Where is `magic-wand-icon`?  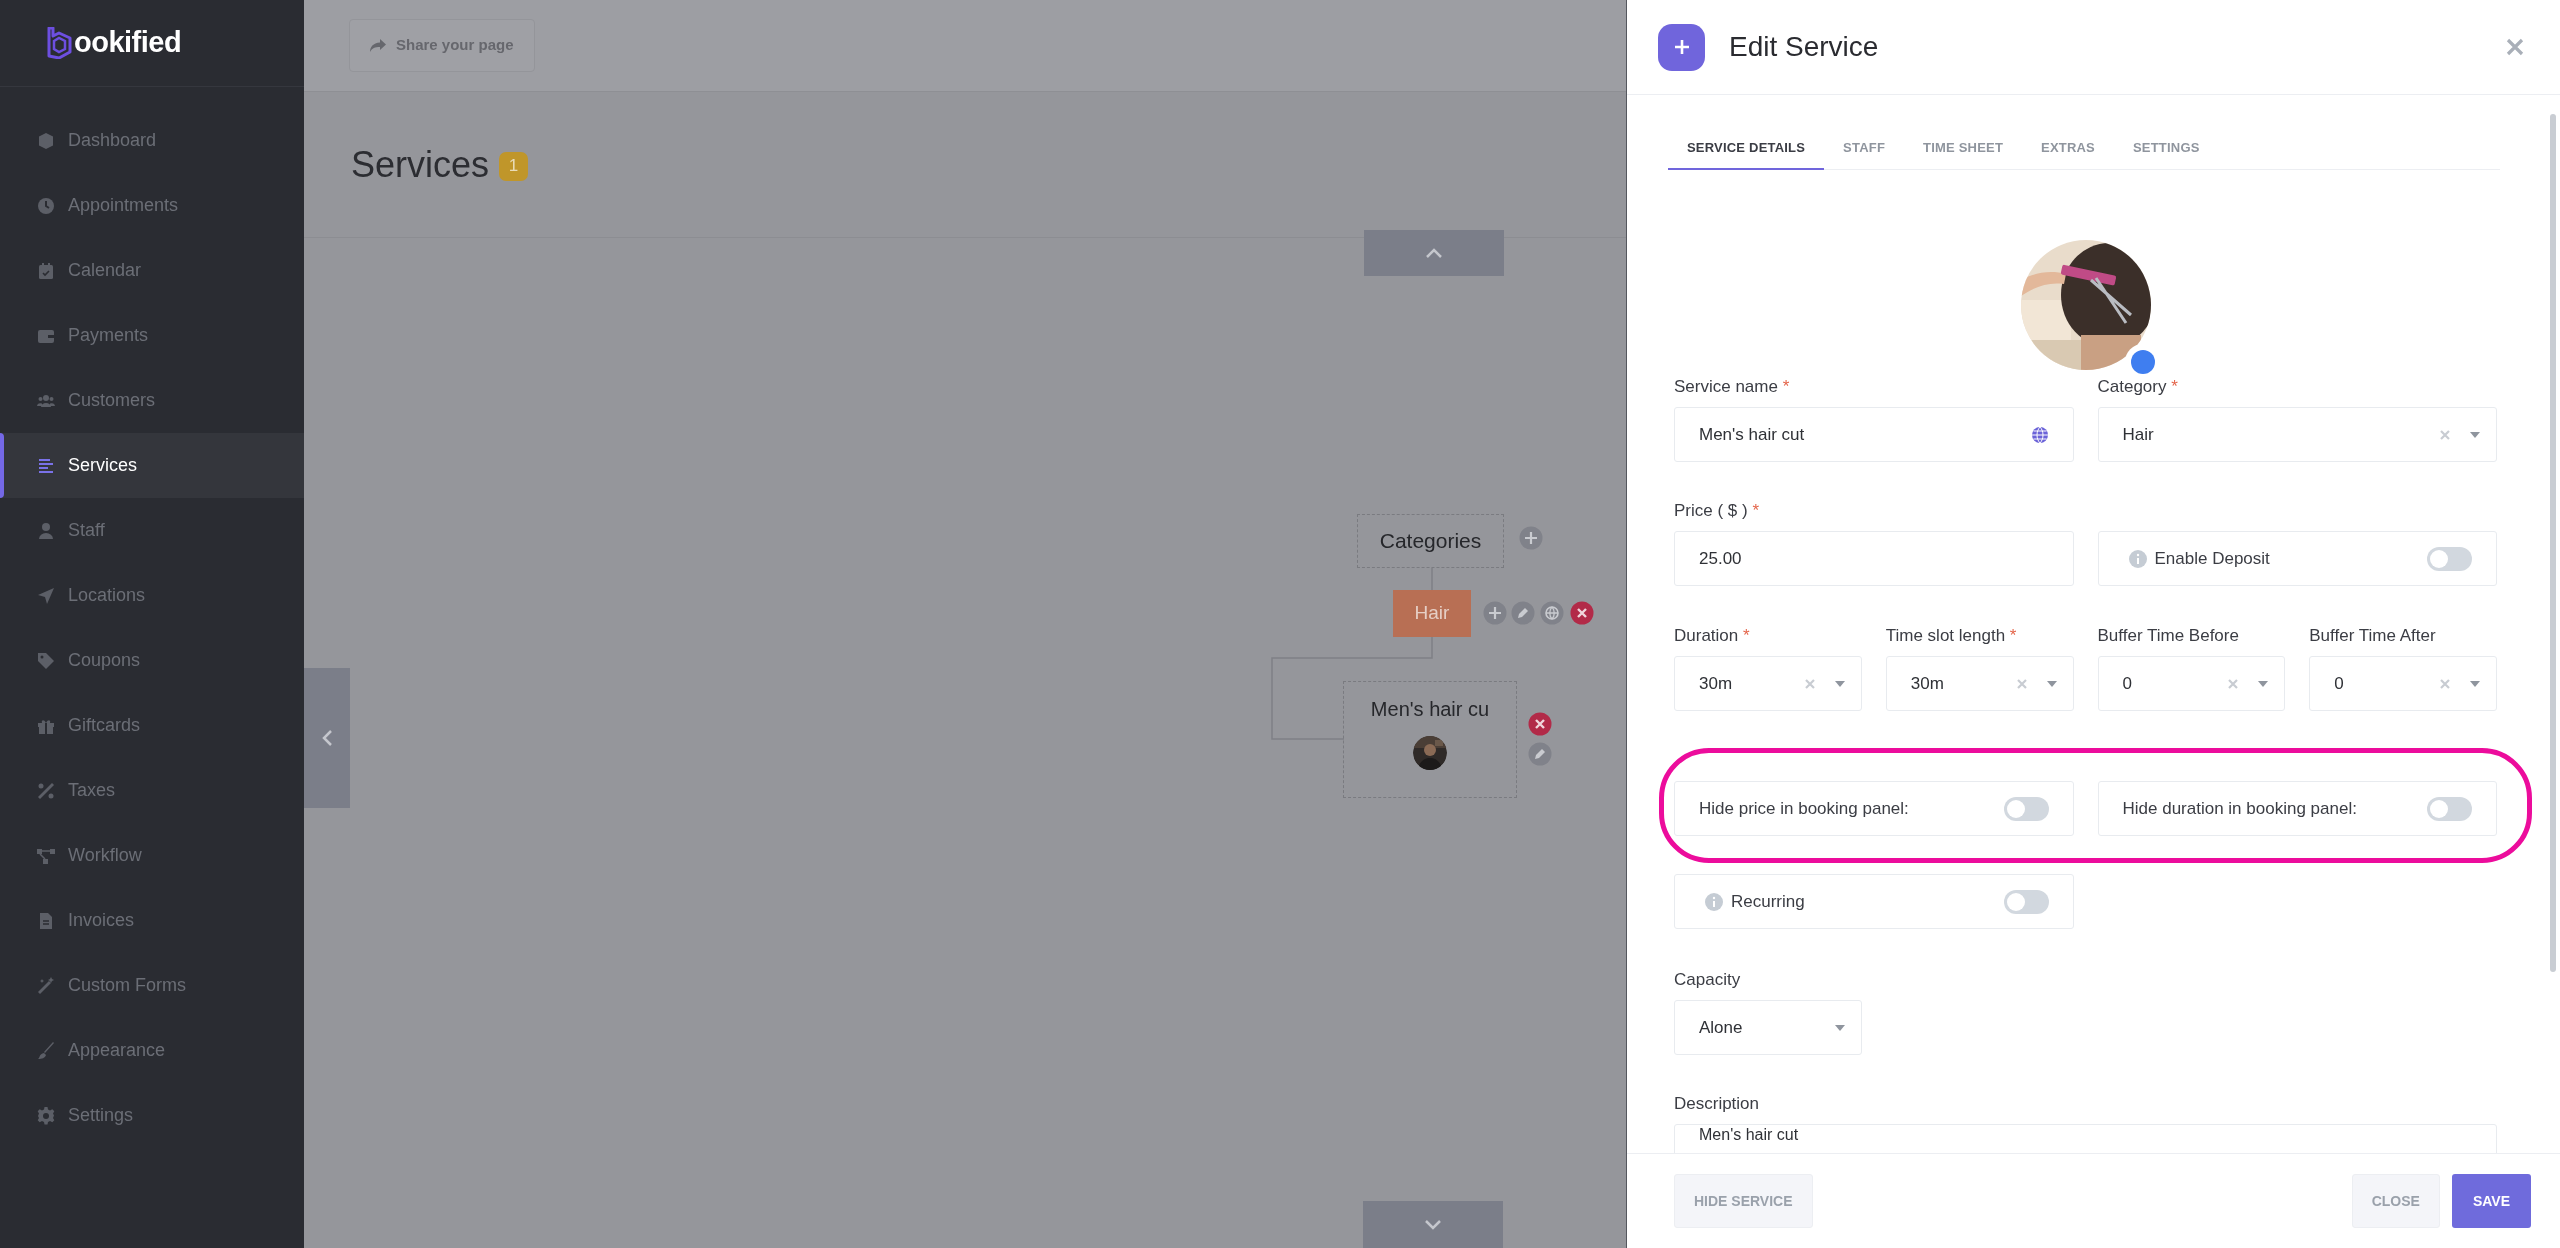
magic-wand-icon is located at coordinates (46, 985).